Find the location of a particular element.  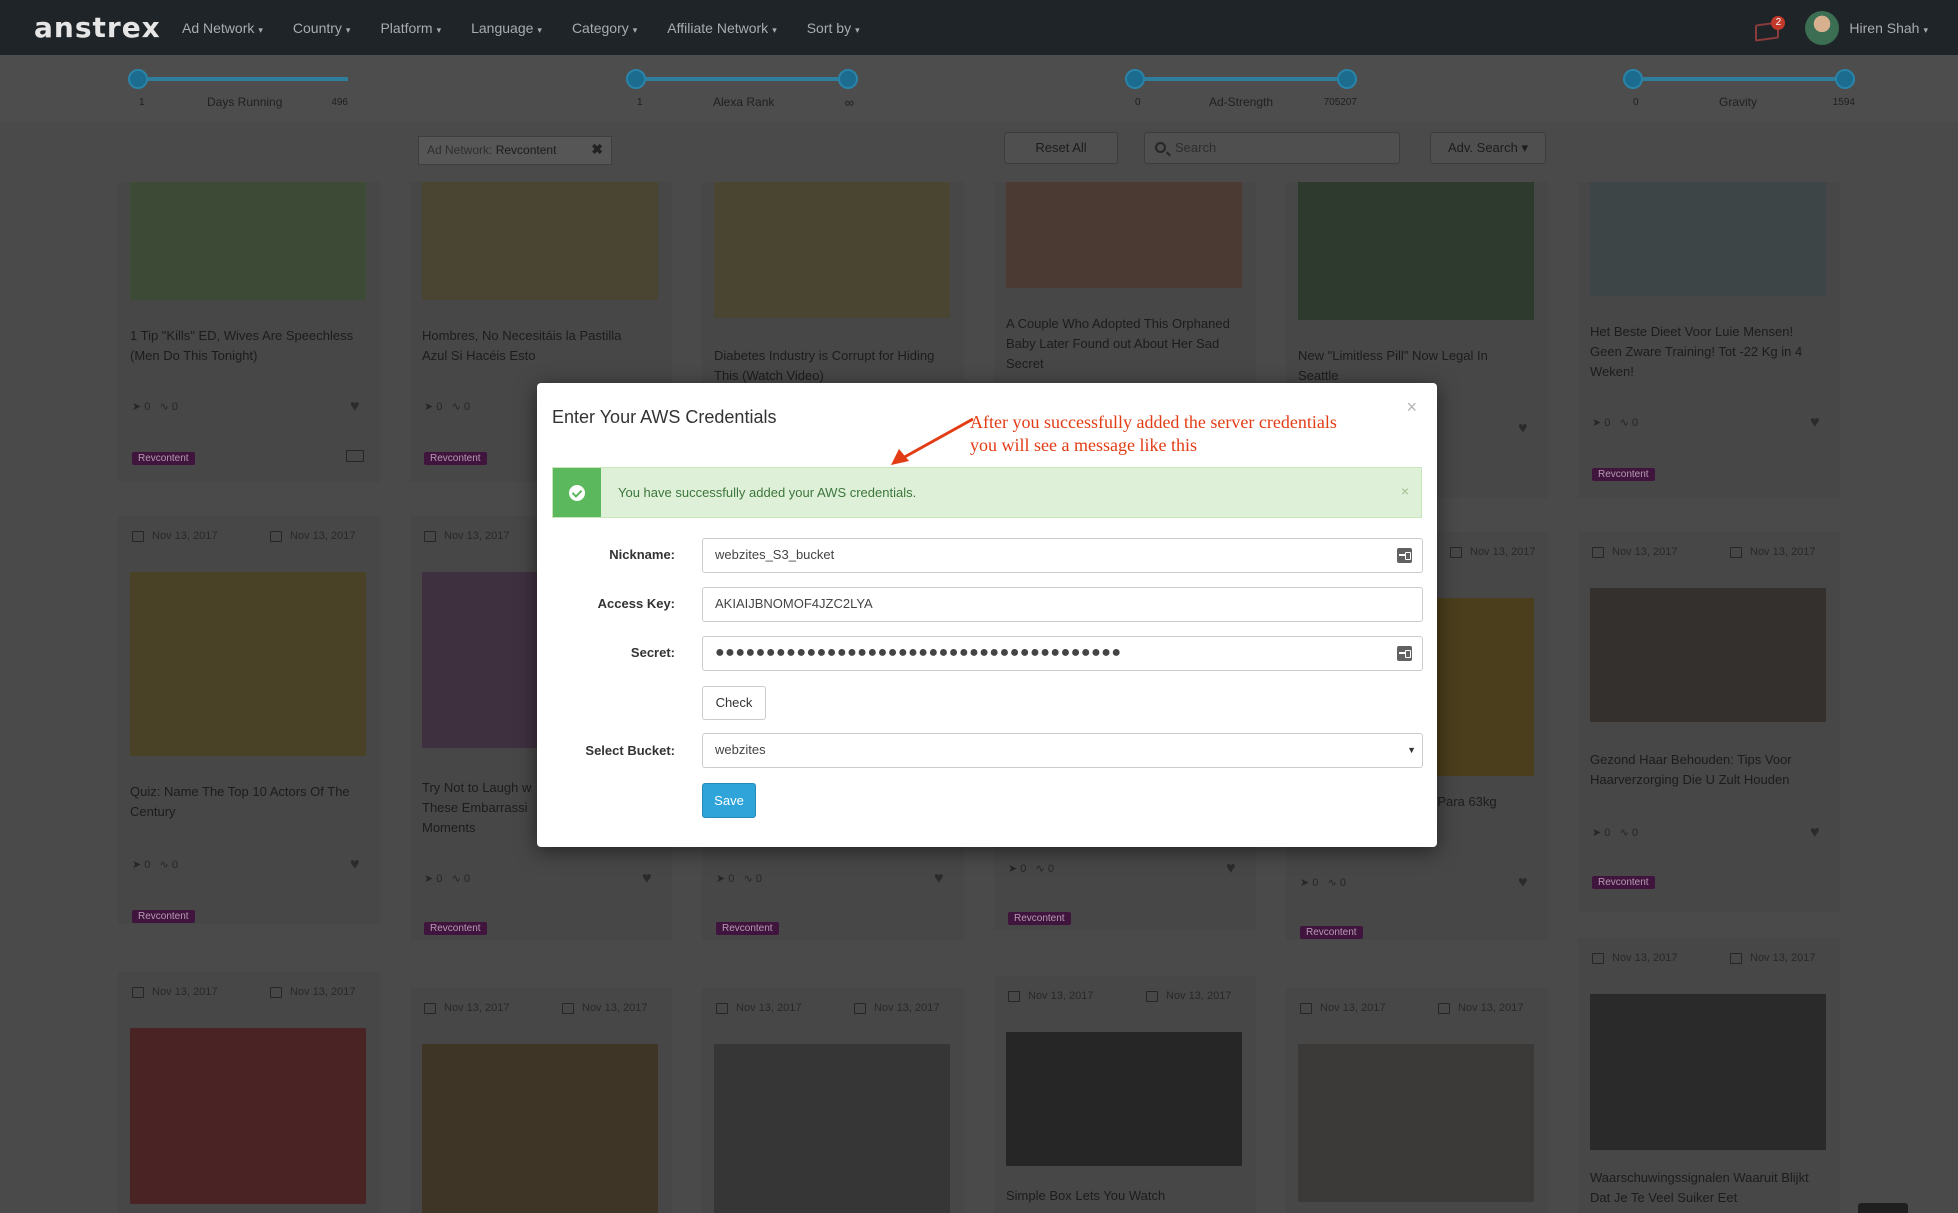

alert-close-icon: × is located at coordinates (1405, 491).